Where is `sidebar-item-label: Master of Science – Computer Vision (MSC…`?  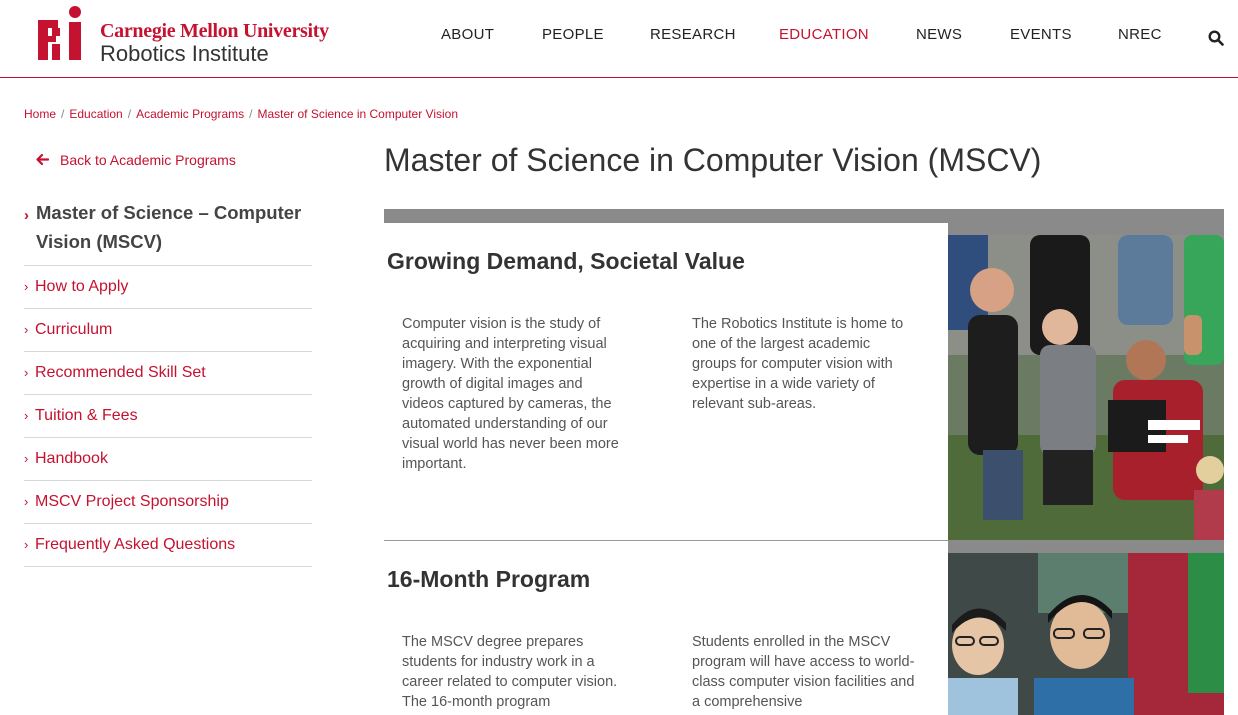
sidebar-item-label: Master of Science – Computer Vision (MSC… is located at coordinates (169, 227).